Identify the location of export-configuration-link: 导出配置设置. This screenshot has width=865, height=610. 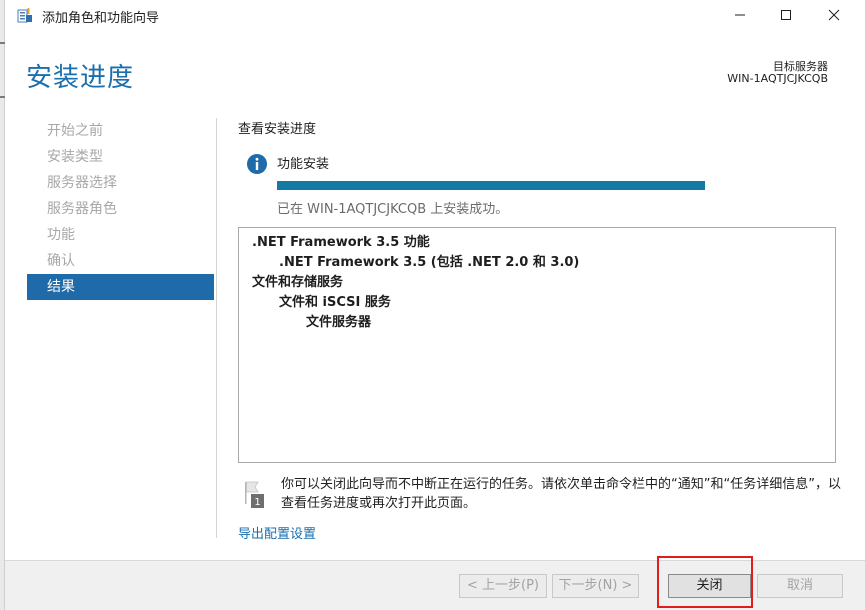
(277, 532).